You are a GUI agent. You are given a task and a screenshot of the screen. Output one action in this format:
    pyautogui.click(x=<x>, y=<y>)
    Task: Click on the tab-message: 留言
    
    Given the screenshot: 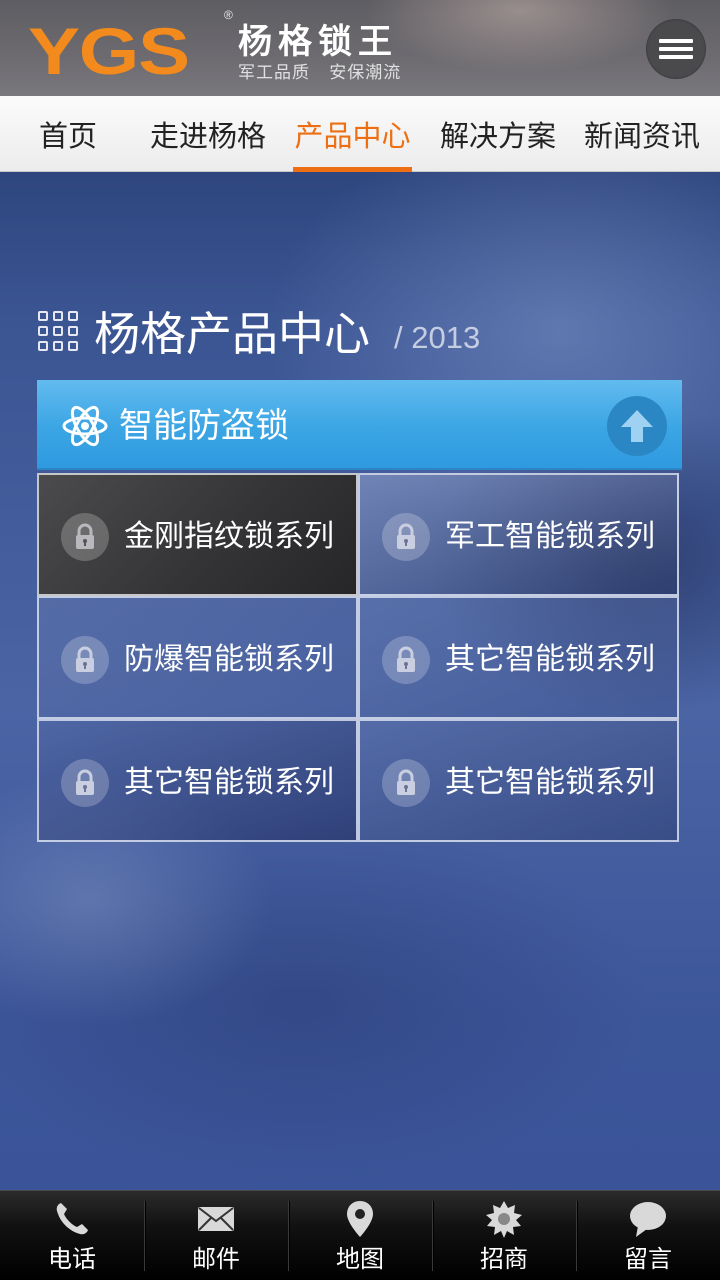 What is the action you would take?
    pyautogui.click(x=648, y=1235)
    